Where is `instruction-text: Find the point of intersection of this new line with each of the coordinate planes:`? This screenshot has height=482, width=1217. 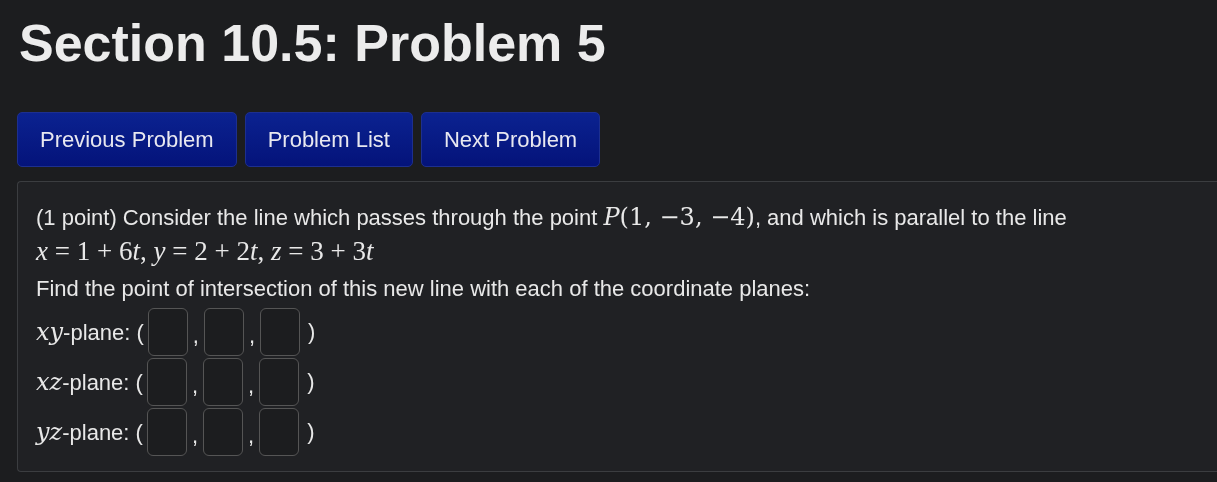 instruction-text: Find the point of intersection of this new line with each of the coordinate planes: is located at coordinates (424, 288).